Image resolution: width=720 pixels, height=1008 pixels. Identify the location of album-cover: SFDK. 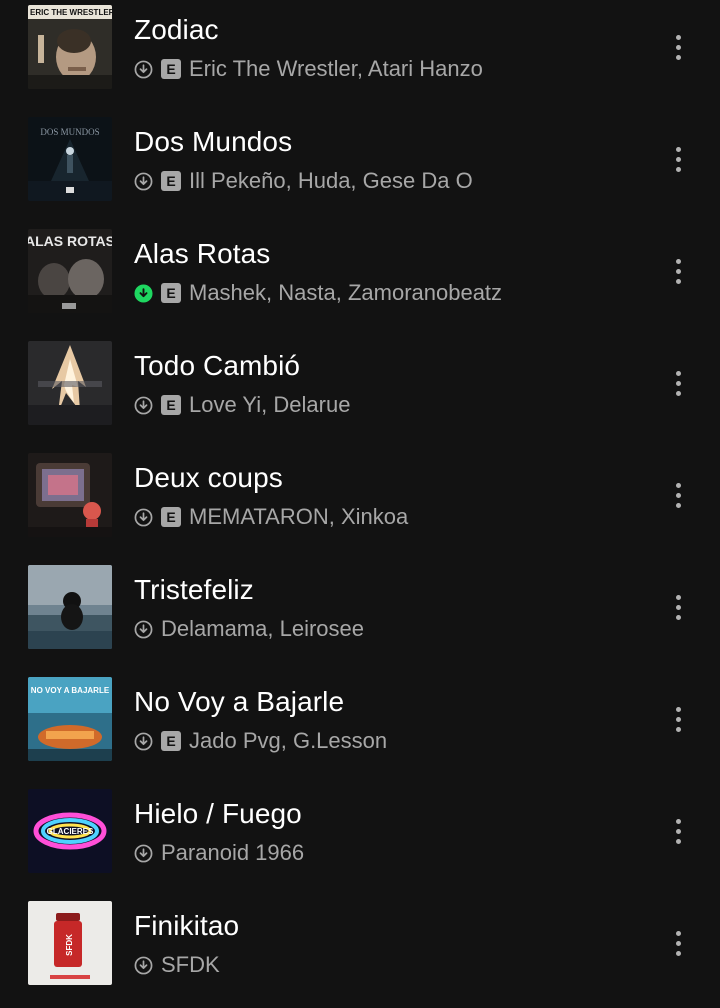
(70, 943).